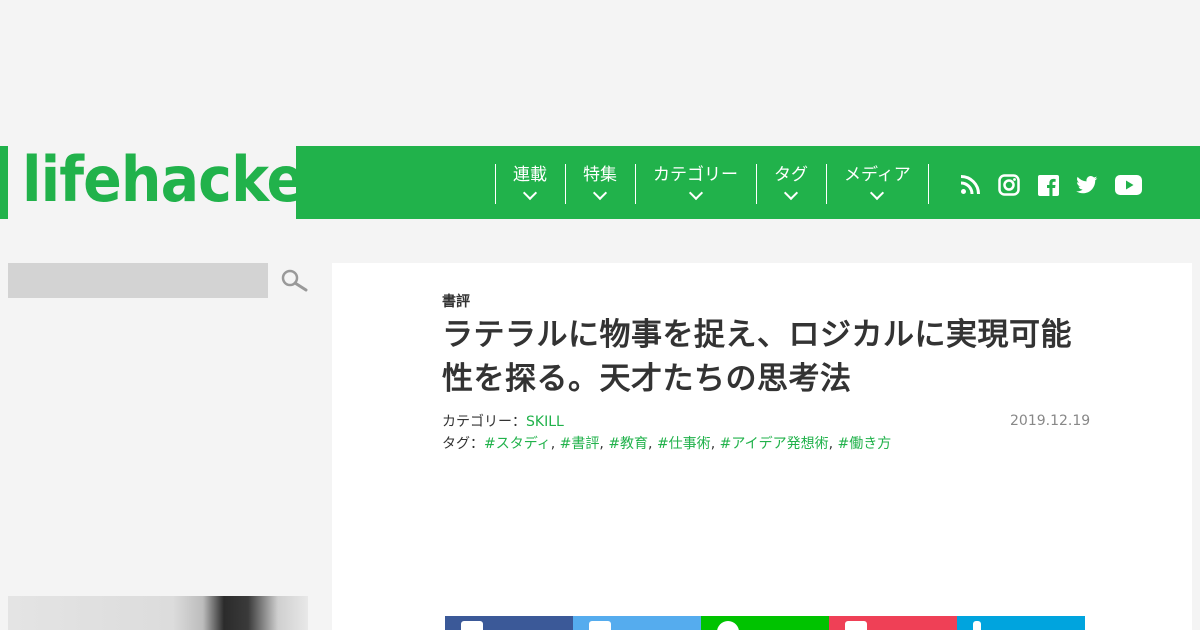  I want to click on article-title: ラテラルに物事を捉え、ロジカルに実現可能性を探る。天才たちの思考法, so click(757, 357).